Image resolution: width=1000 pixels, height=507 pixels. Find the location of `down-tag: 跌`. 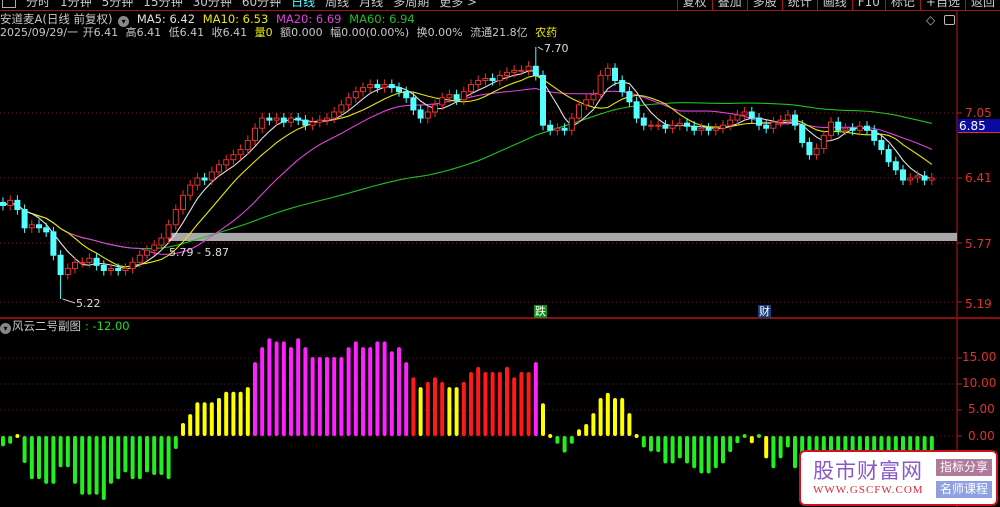

down-tag: 跌 is located at coordinates (540, 311).